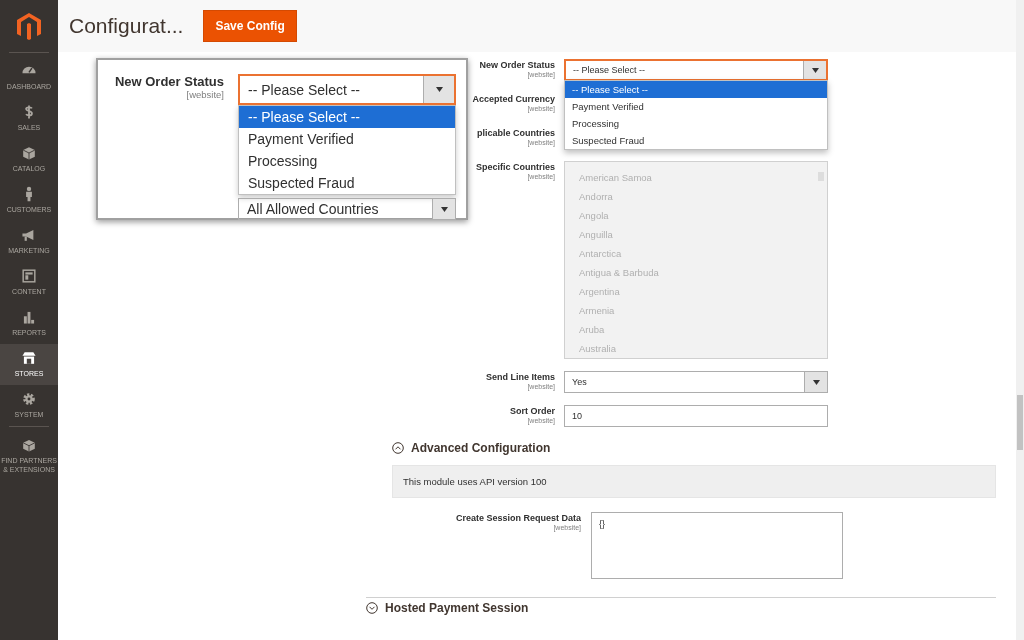 This screenshot has width=1024, height=640. I want to click on field-label: Create Session Request Data, so click(518, 518).